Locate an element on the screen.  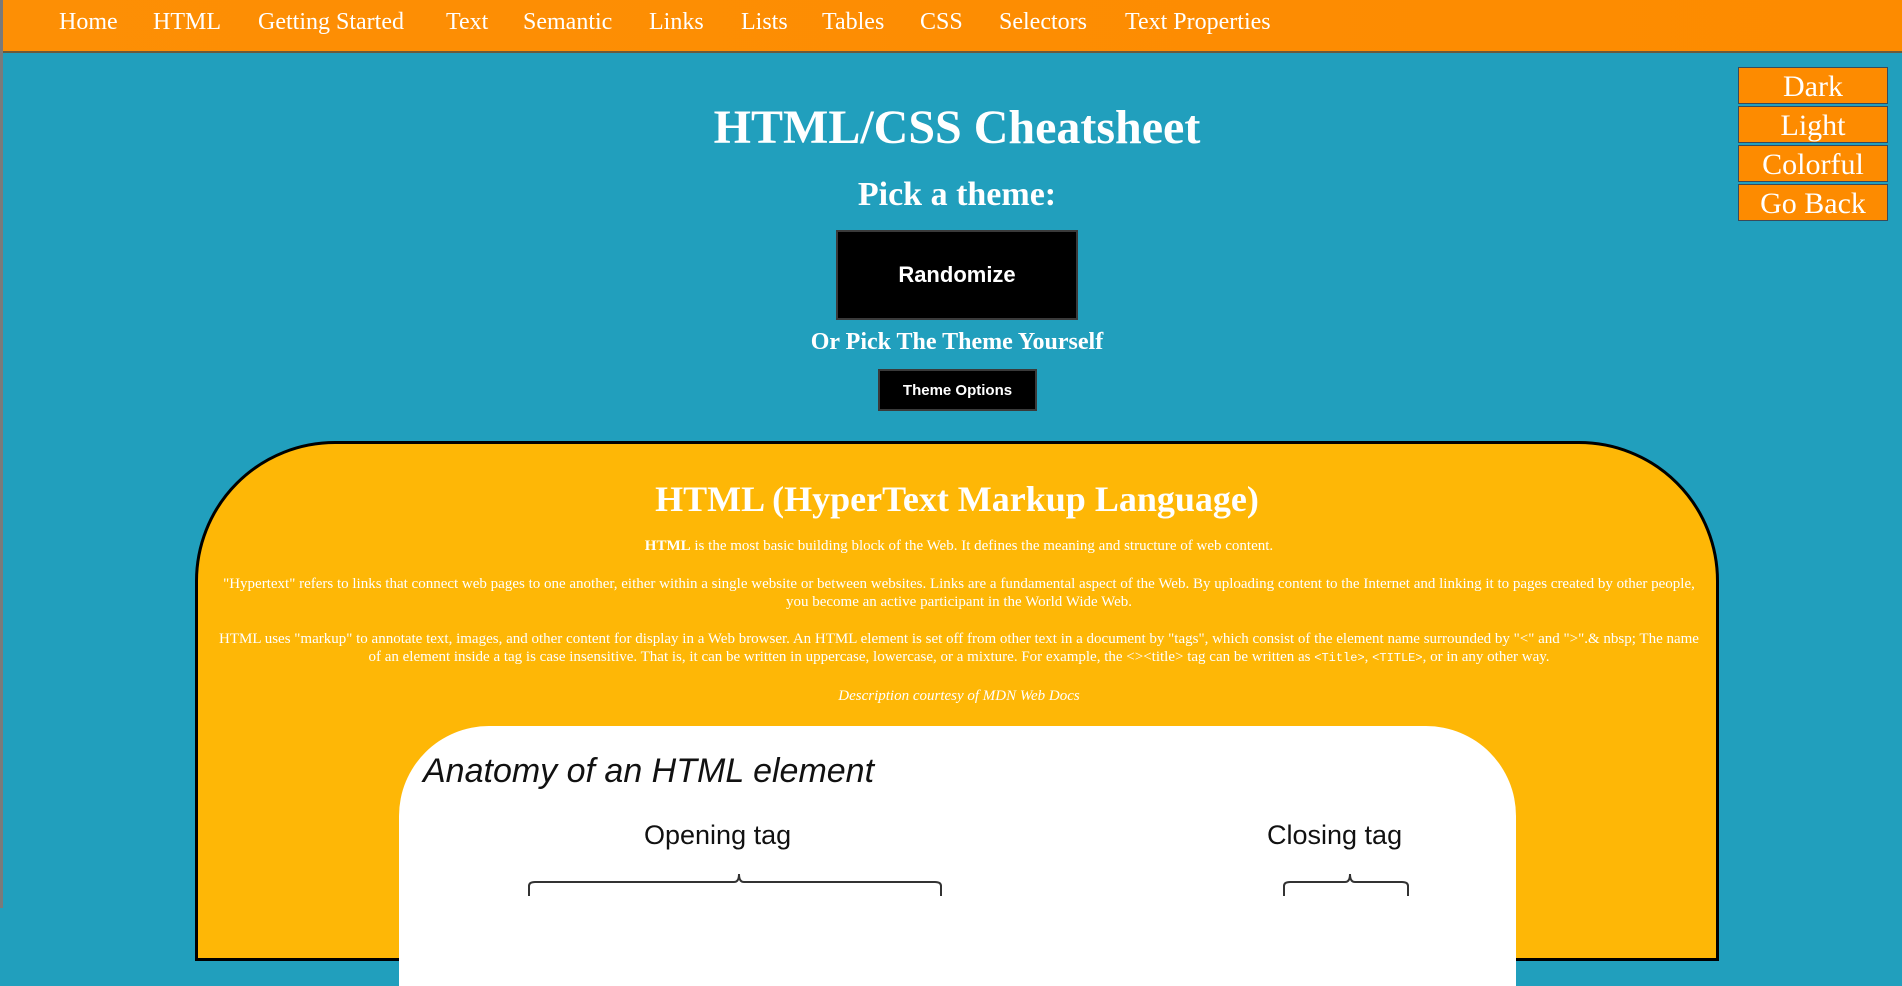
nav-link-text: Text is located at coordinates (467, 22).